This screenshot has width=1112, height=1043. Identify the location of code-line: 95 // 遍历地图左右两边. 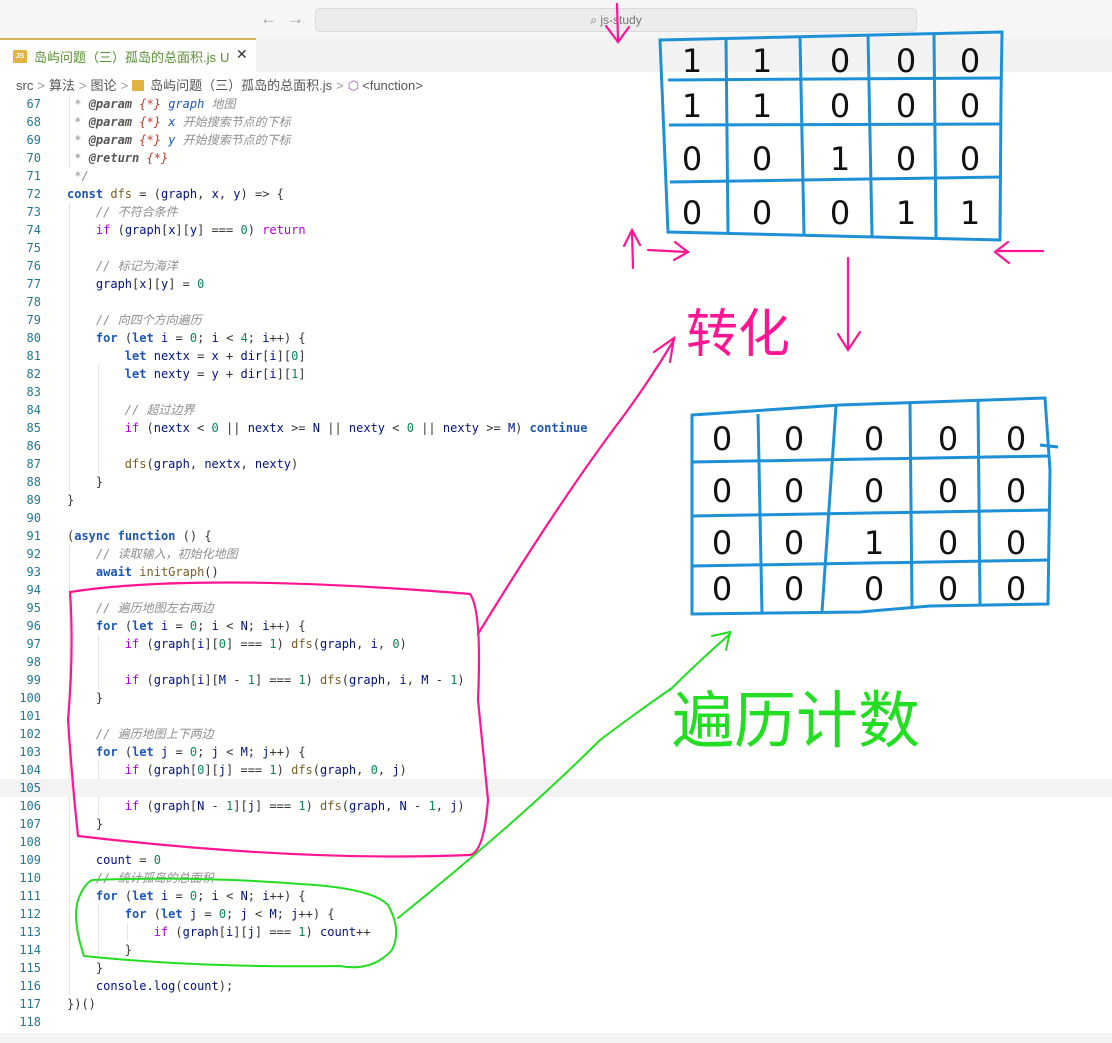
(556, 608).